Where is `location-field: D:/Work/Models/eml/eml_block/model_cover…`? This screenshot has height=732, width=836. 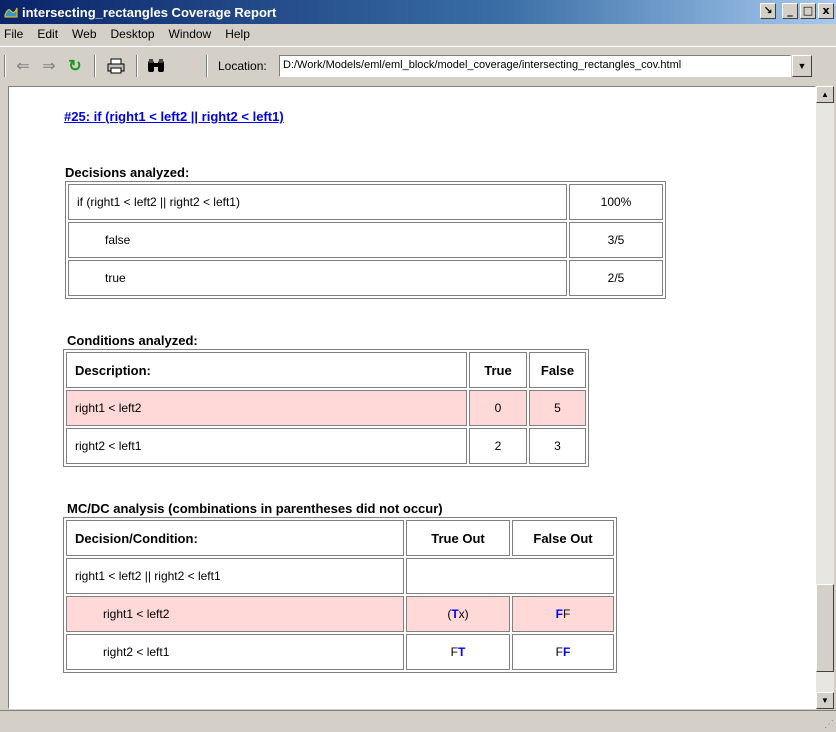
location-field: D:/Work/Models/eml/eml_block/model_cover… is located at coordinates (535, 66).